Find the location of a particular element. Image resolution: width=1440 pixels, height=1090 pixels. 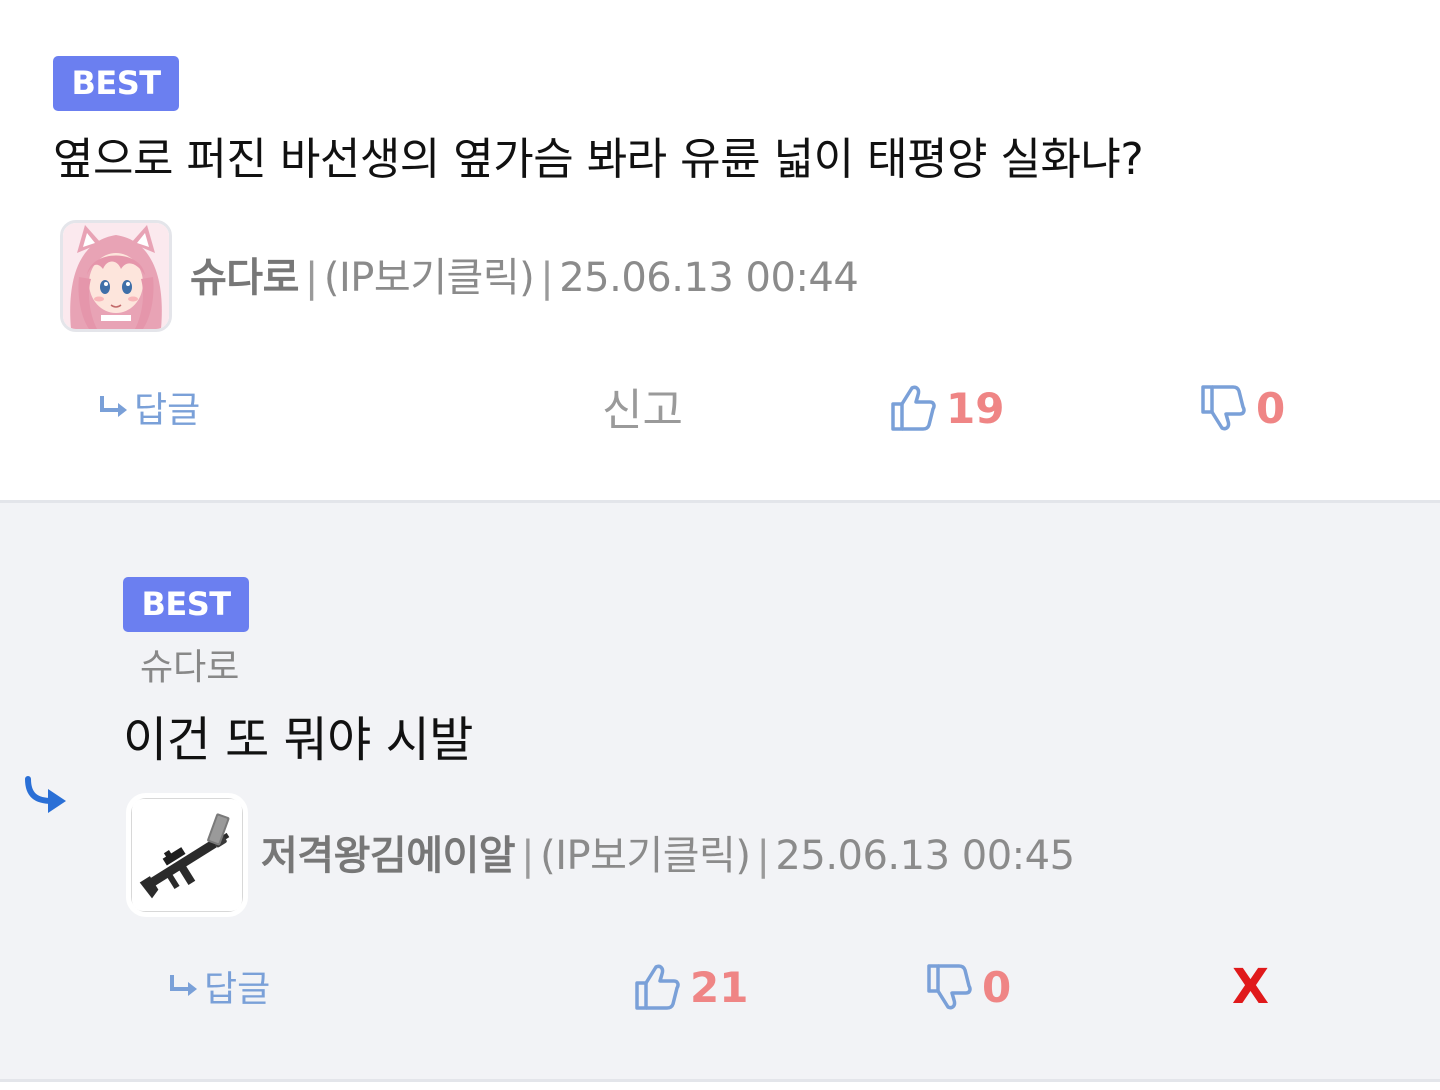

page-bottom is located at coordinates (720, 1086).